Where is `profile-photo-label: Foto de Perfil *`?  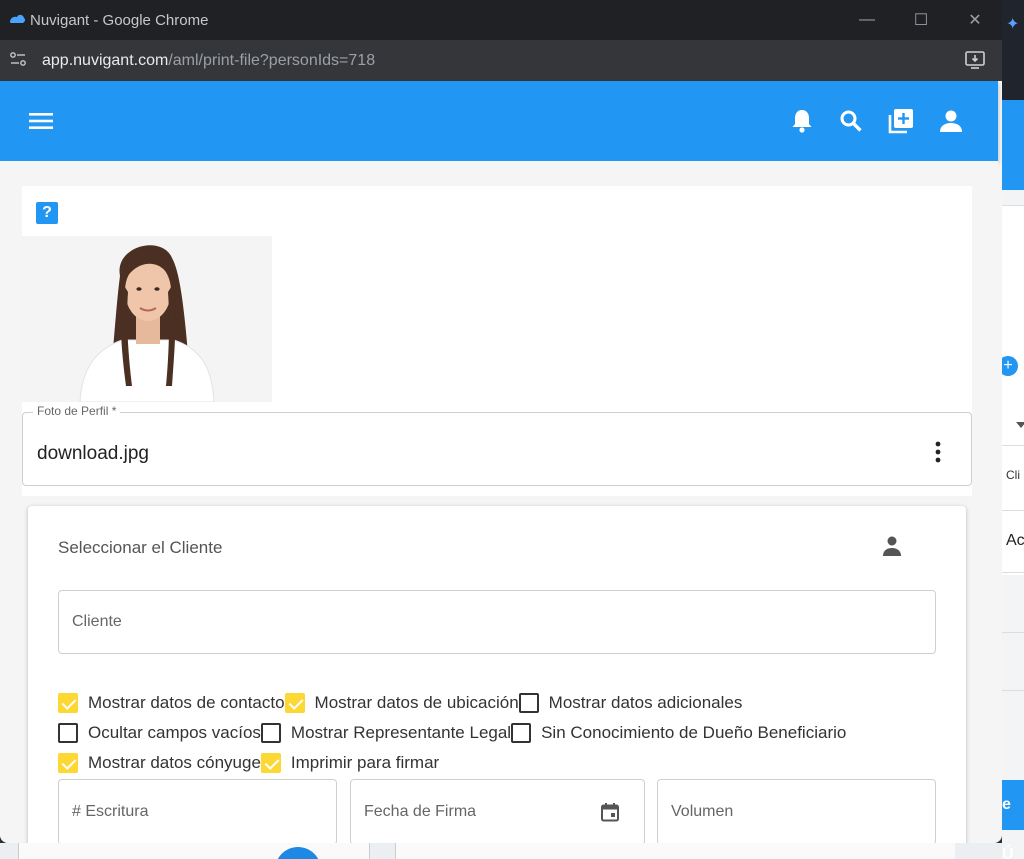
profile-photo-label: Foto de Perfil * is located at coordinates (77, 411).